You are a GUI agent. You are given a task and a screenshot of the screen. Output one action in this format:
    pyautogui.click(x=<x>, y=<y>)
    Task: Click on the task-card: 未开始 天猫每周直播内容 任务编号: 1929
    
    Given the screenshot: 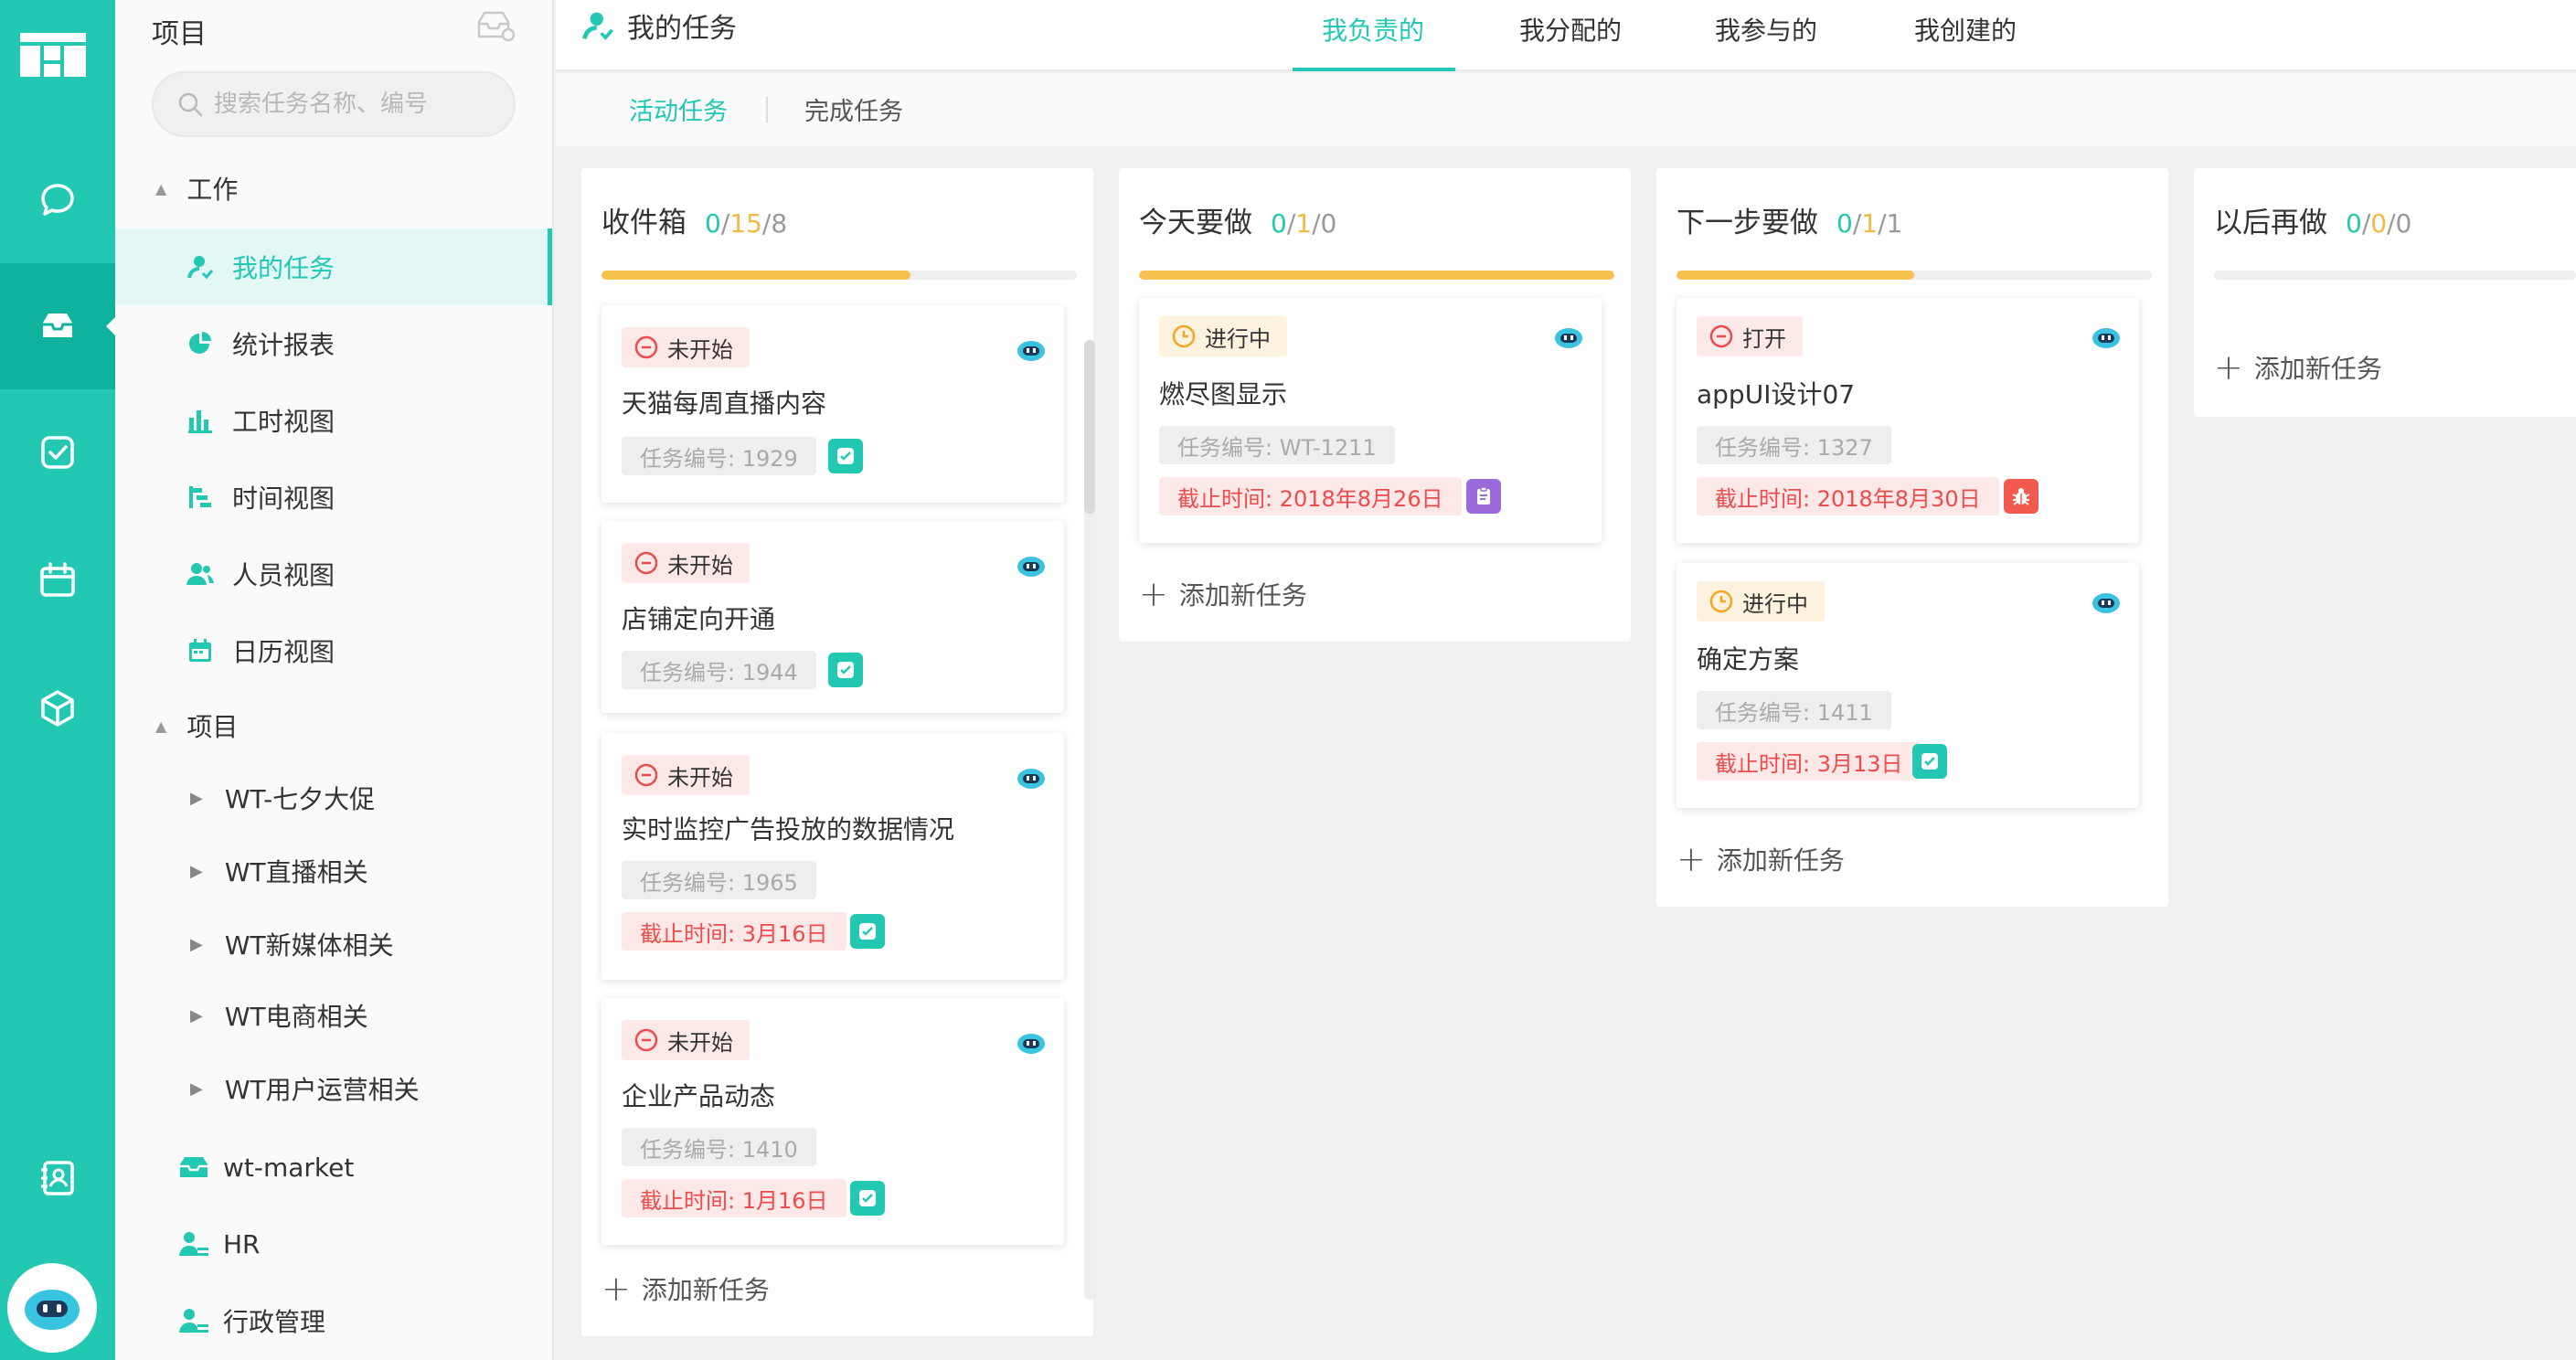 What is the action you would take?
    pyautogui.click(x=832, y=404)
    